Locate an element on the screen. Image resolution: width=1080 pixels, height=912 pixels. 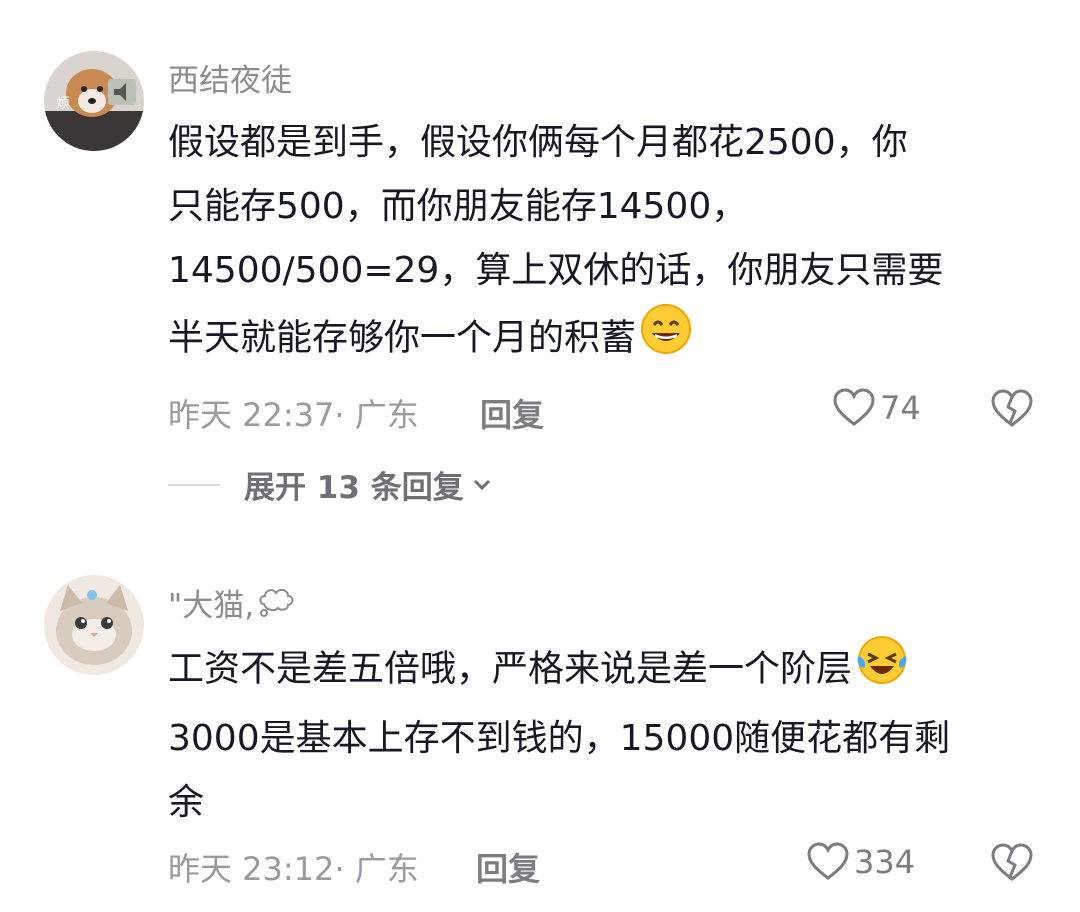
chevron-down-icon is located at coordinates (481, 484).